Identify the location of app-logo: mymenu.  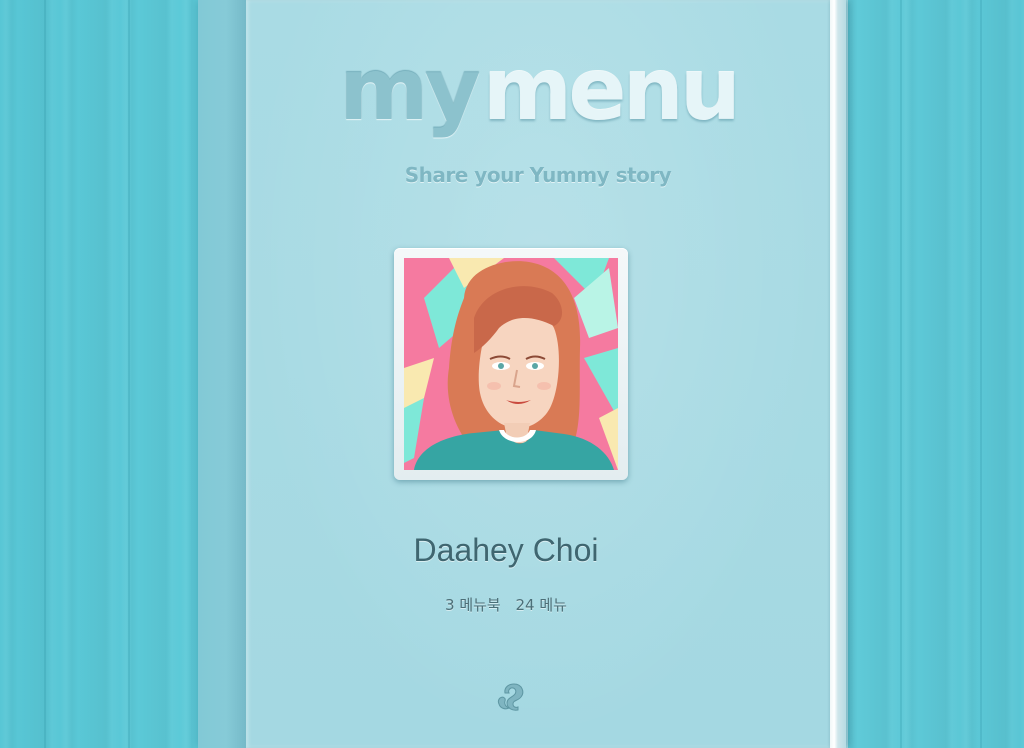
(538, 90).